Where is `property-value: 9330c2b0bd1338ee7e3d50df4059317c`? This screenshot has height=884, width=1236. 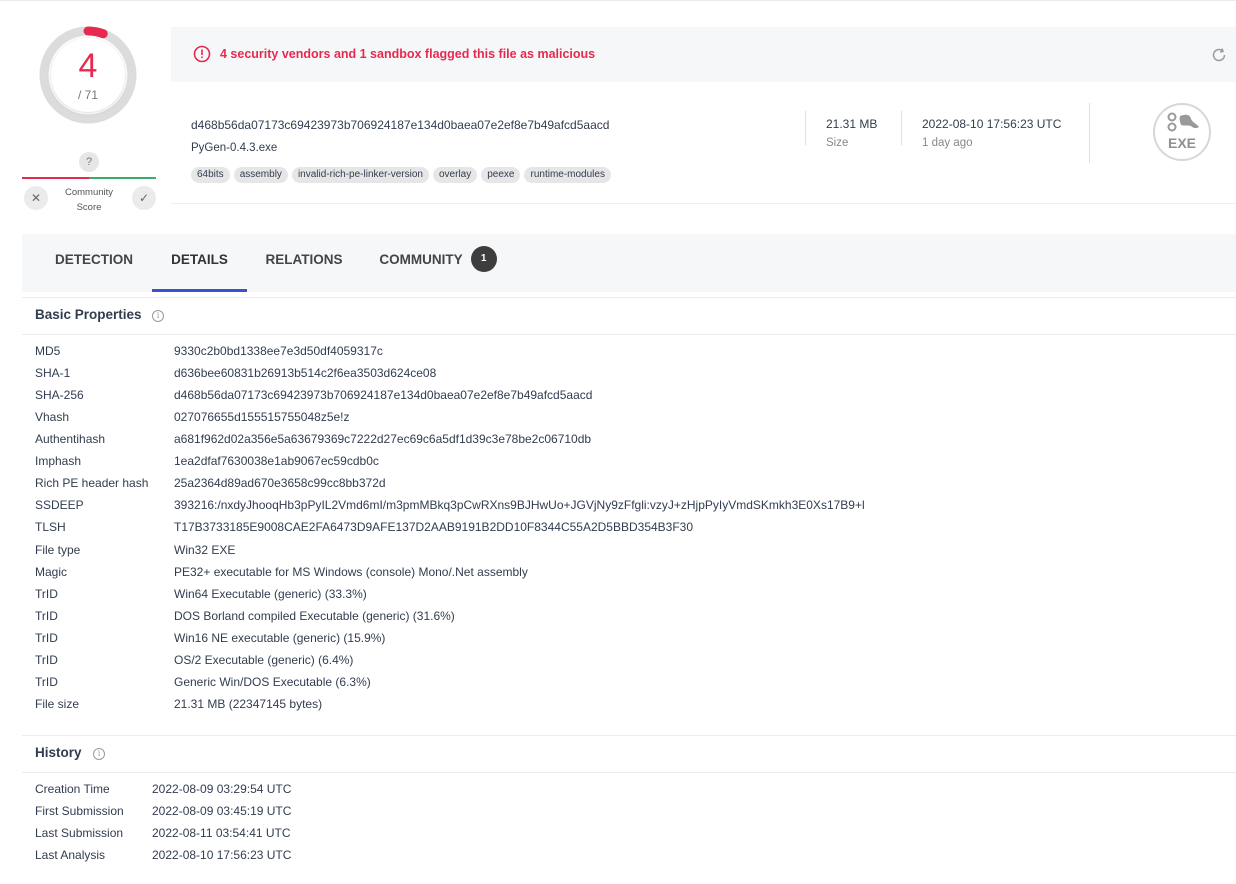 property-value: 9330c2b0bd1338ee7e3d50df4059317c is located at coordinates (278, 351).